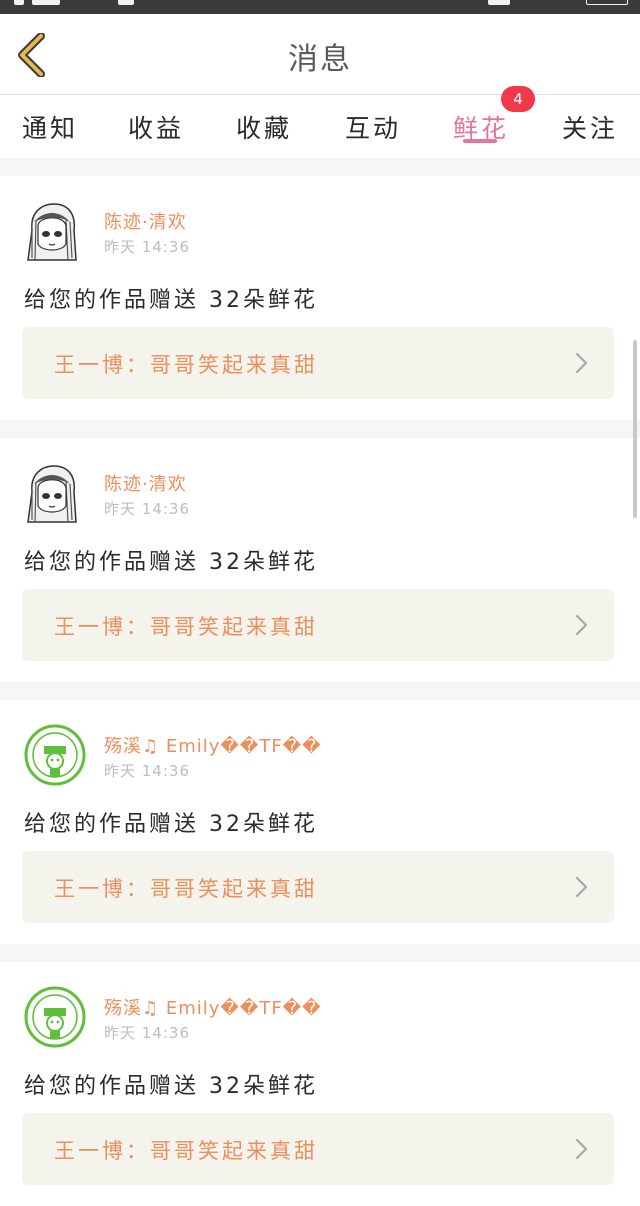 The image size is (640, 1206). What do you see at coordinates (264, 127) in the screenshot?
I see `tab-favorites: 收藏` at bounding box center [264, 127].